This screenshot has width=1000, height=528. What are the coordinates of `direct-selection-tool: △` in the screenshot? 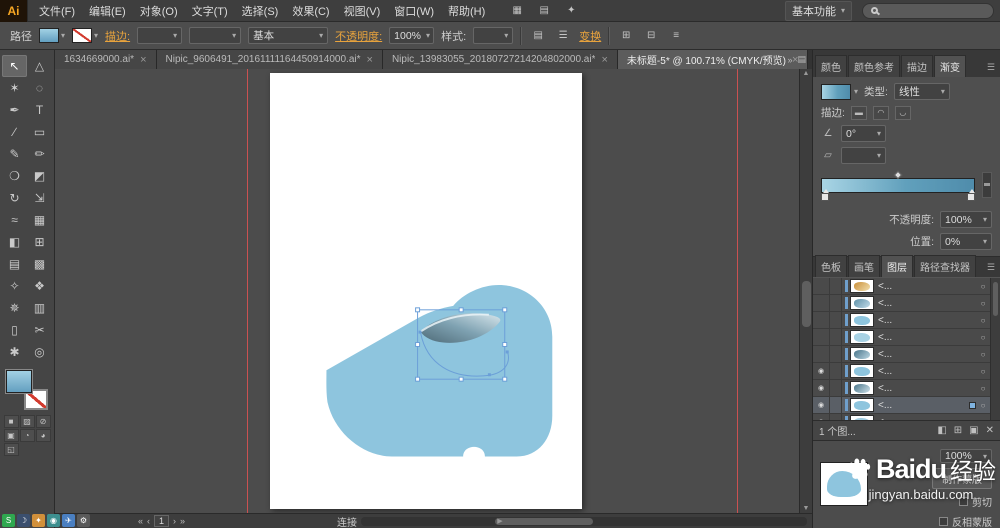 It's located at (39, 66).